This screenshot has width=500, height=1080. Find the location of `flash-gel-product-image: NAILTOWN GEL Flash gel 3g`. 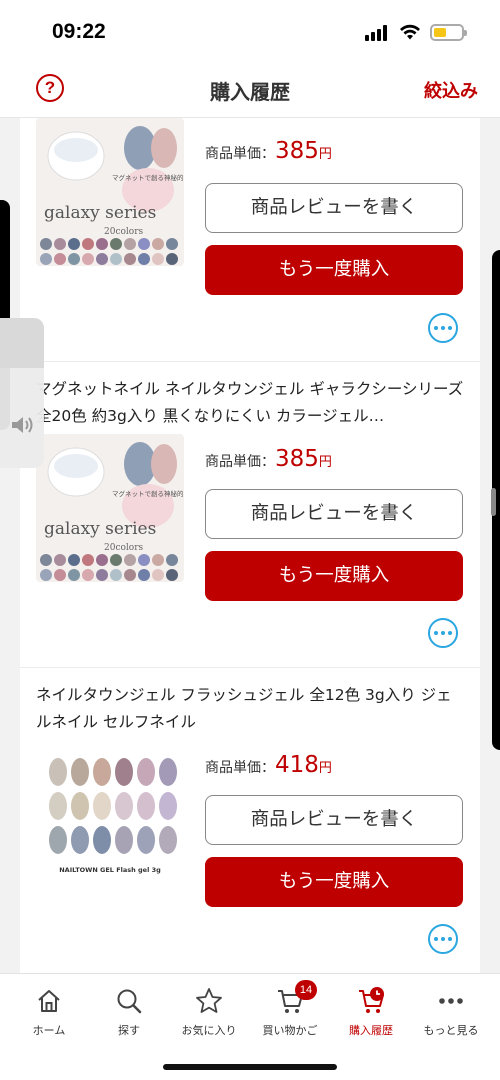

flash-gel-product-image: NAILTOWN GEL Flash gel 3g is located at coordinates (110, 828).